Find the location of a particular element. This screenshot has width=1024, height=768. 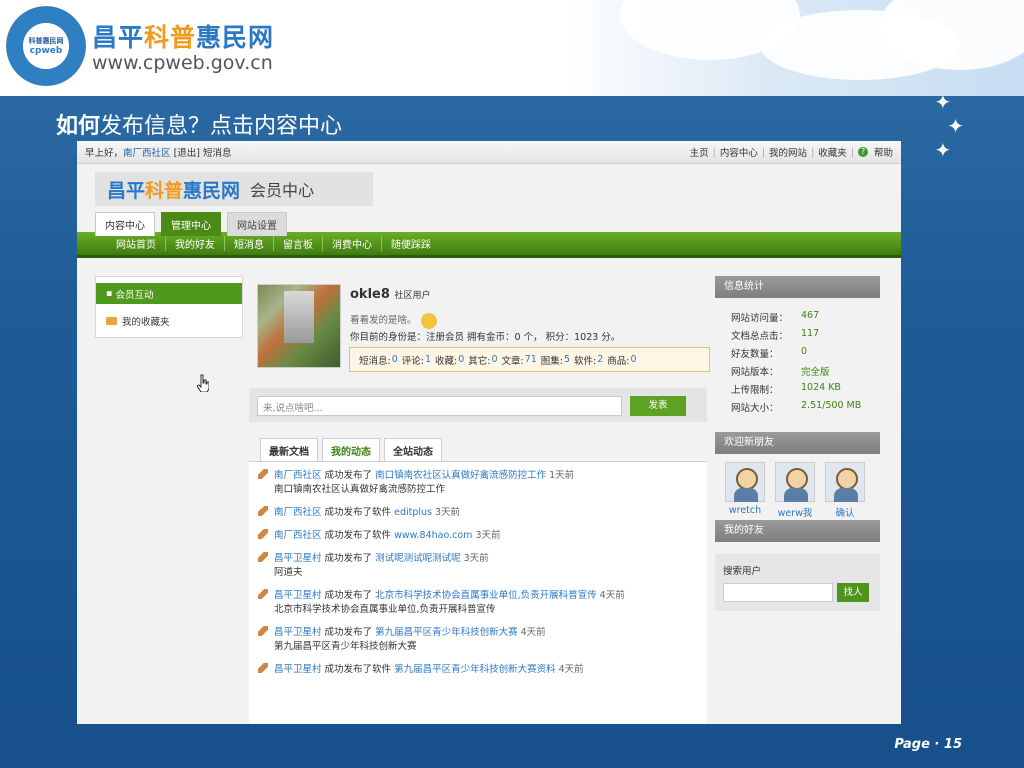

stat-label: 其它: is located at coordinates (479, 361).